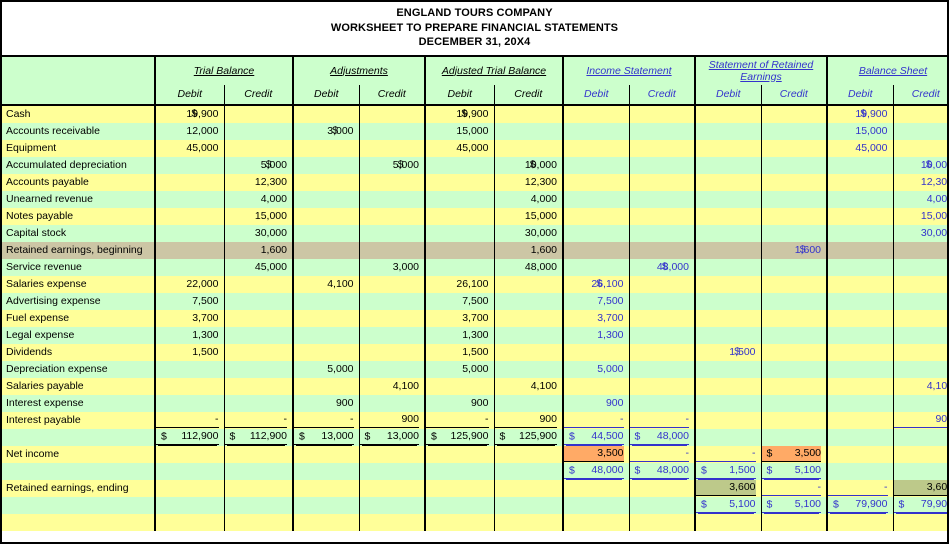 The height and width of the screenshot is (544, 949). Describe the element at coordinates (919, 95) in the screenshot. I see `subheader-credit-11: Credit` at that location.